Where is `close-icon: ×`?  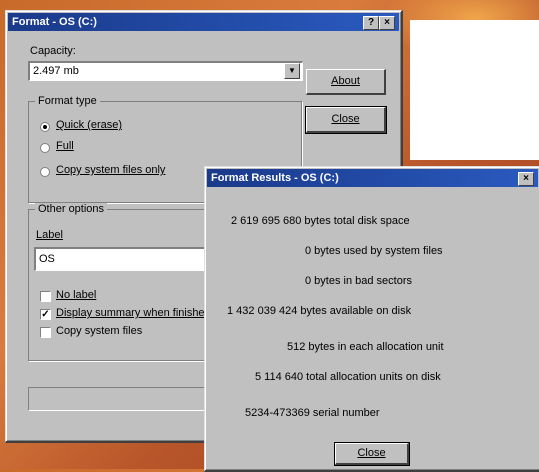 close-icon: × is located at coordinates (387, 23).